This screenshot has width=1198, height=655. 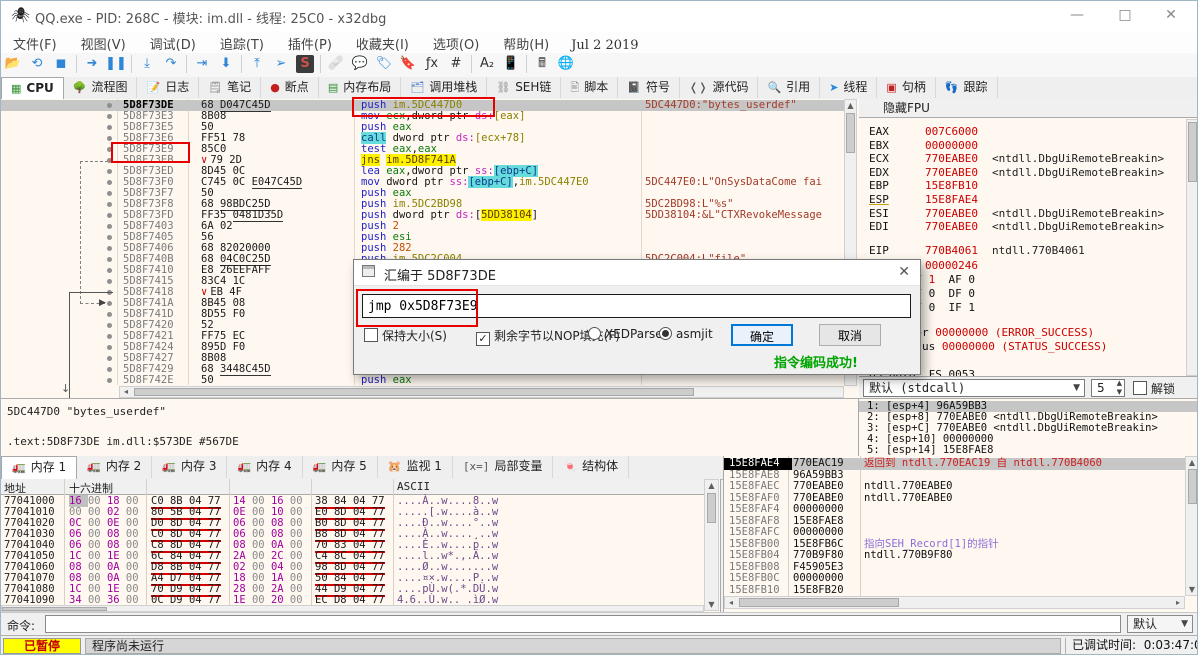 What do you see at coordinates (487, 64) in the screenshot?
I see `text-case-icon: A₂` at bounding box center [487, 64].